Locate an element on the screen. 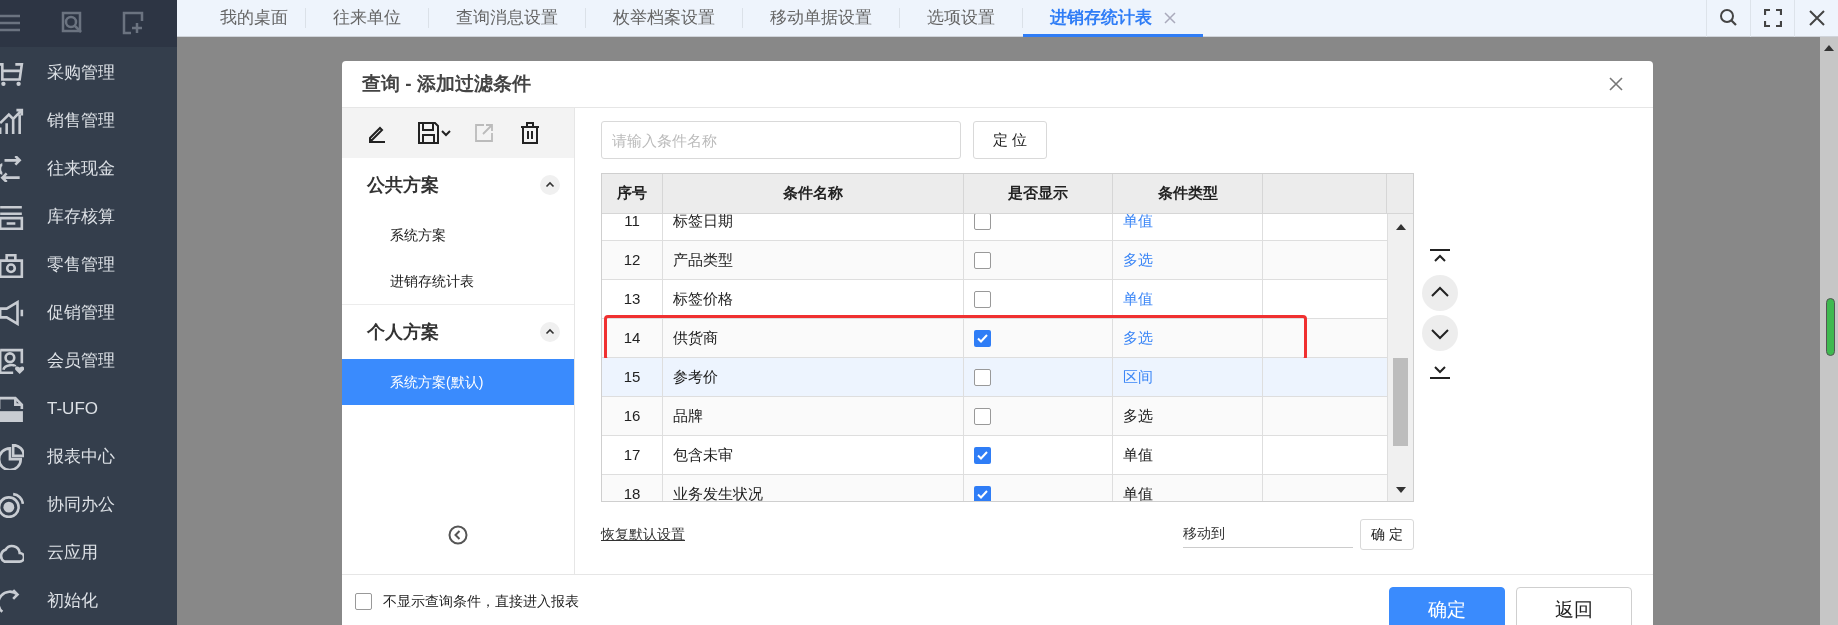 This screenshot has width=1838, height=625. drawer-icon is located at coordinates (12, 217).